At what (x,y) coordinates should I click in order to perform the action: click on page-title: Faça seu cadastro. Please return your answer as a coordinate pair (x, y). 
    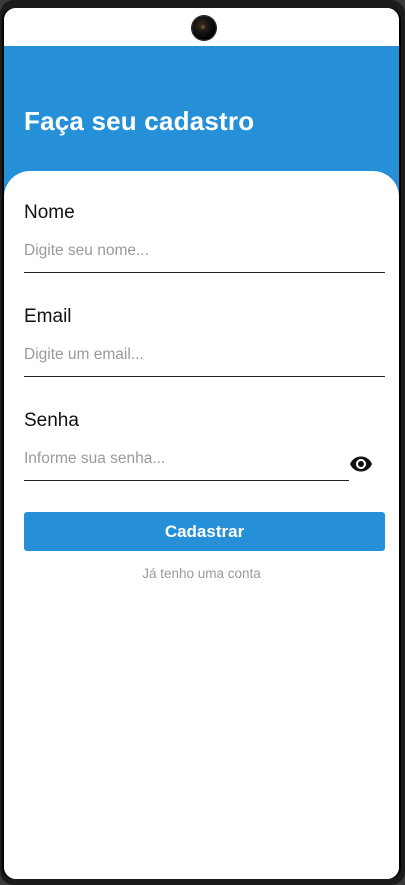
    Looking at the image, I should click on (139, 121).